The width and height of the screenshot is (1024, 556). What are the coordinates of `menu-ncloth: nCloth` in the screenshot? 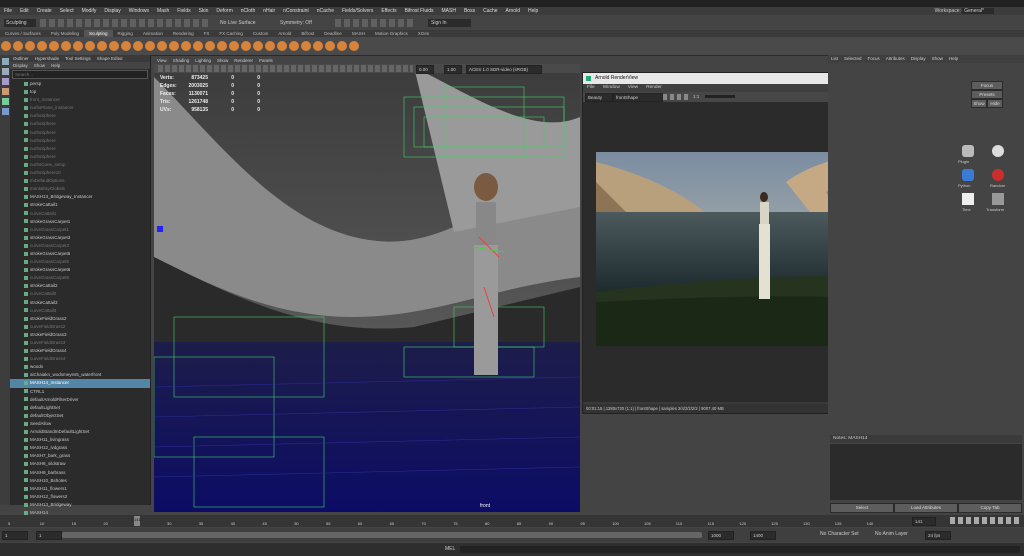 It's located at (248, 11).